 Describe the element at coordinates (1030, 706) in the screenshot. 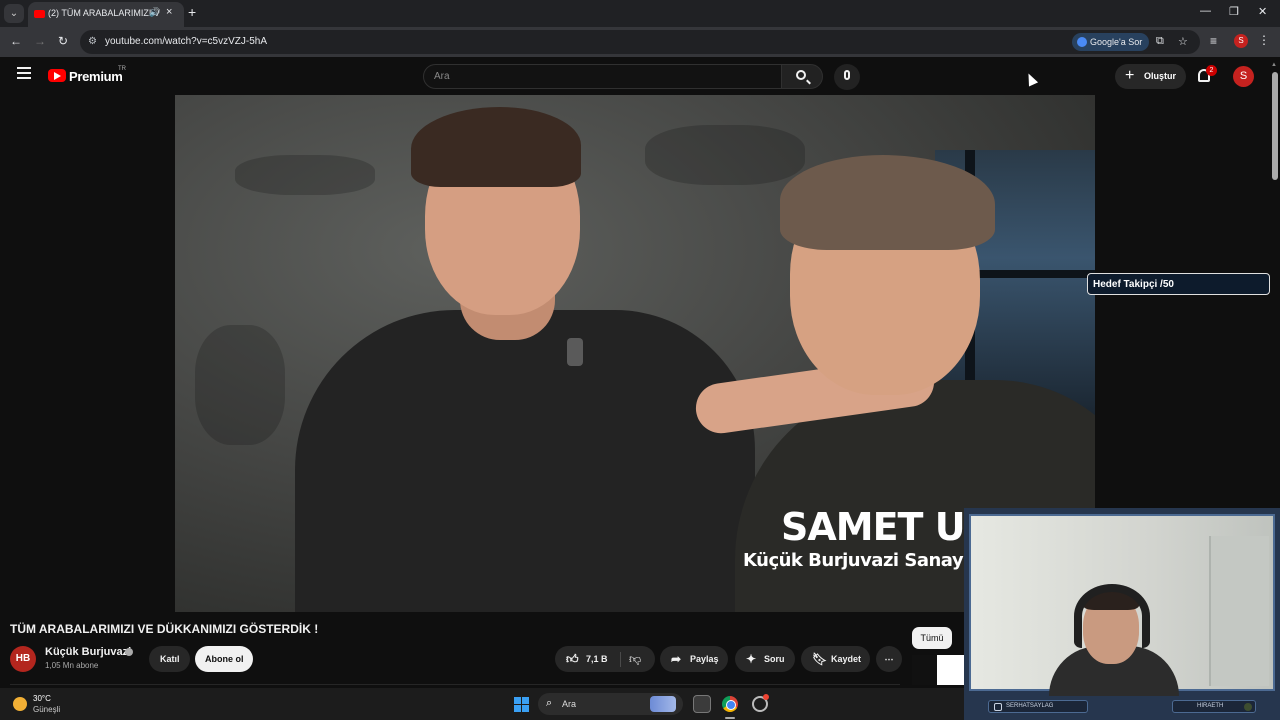

I see `instagram-handle-text: SERHATSAYLAG` at that location.